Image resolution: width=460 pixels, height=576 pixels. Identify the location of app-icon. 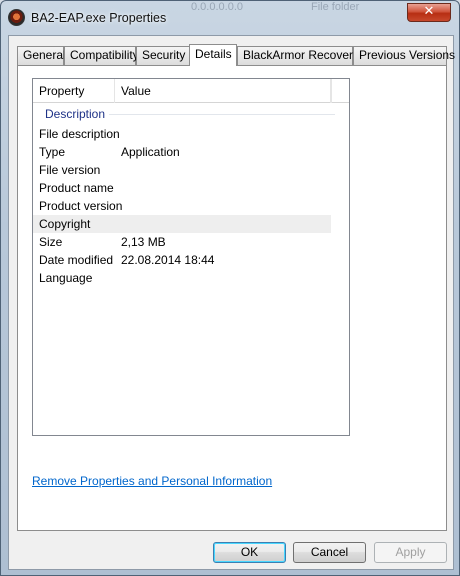
(16, 17).